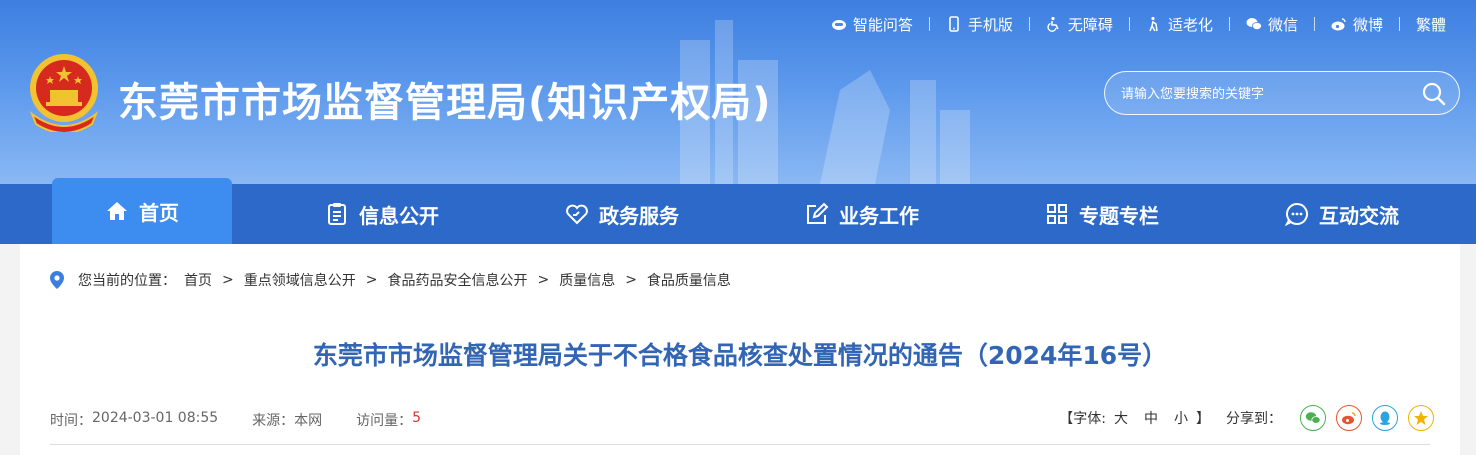 Image resolution: width=1476 pixels, height=455 pixels. Describe the element at coordinates (159, 212) in the screenshot. I see `nav-label: 首页` at that location.